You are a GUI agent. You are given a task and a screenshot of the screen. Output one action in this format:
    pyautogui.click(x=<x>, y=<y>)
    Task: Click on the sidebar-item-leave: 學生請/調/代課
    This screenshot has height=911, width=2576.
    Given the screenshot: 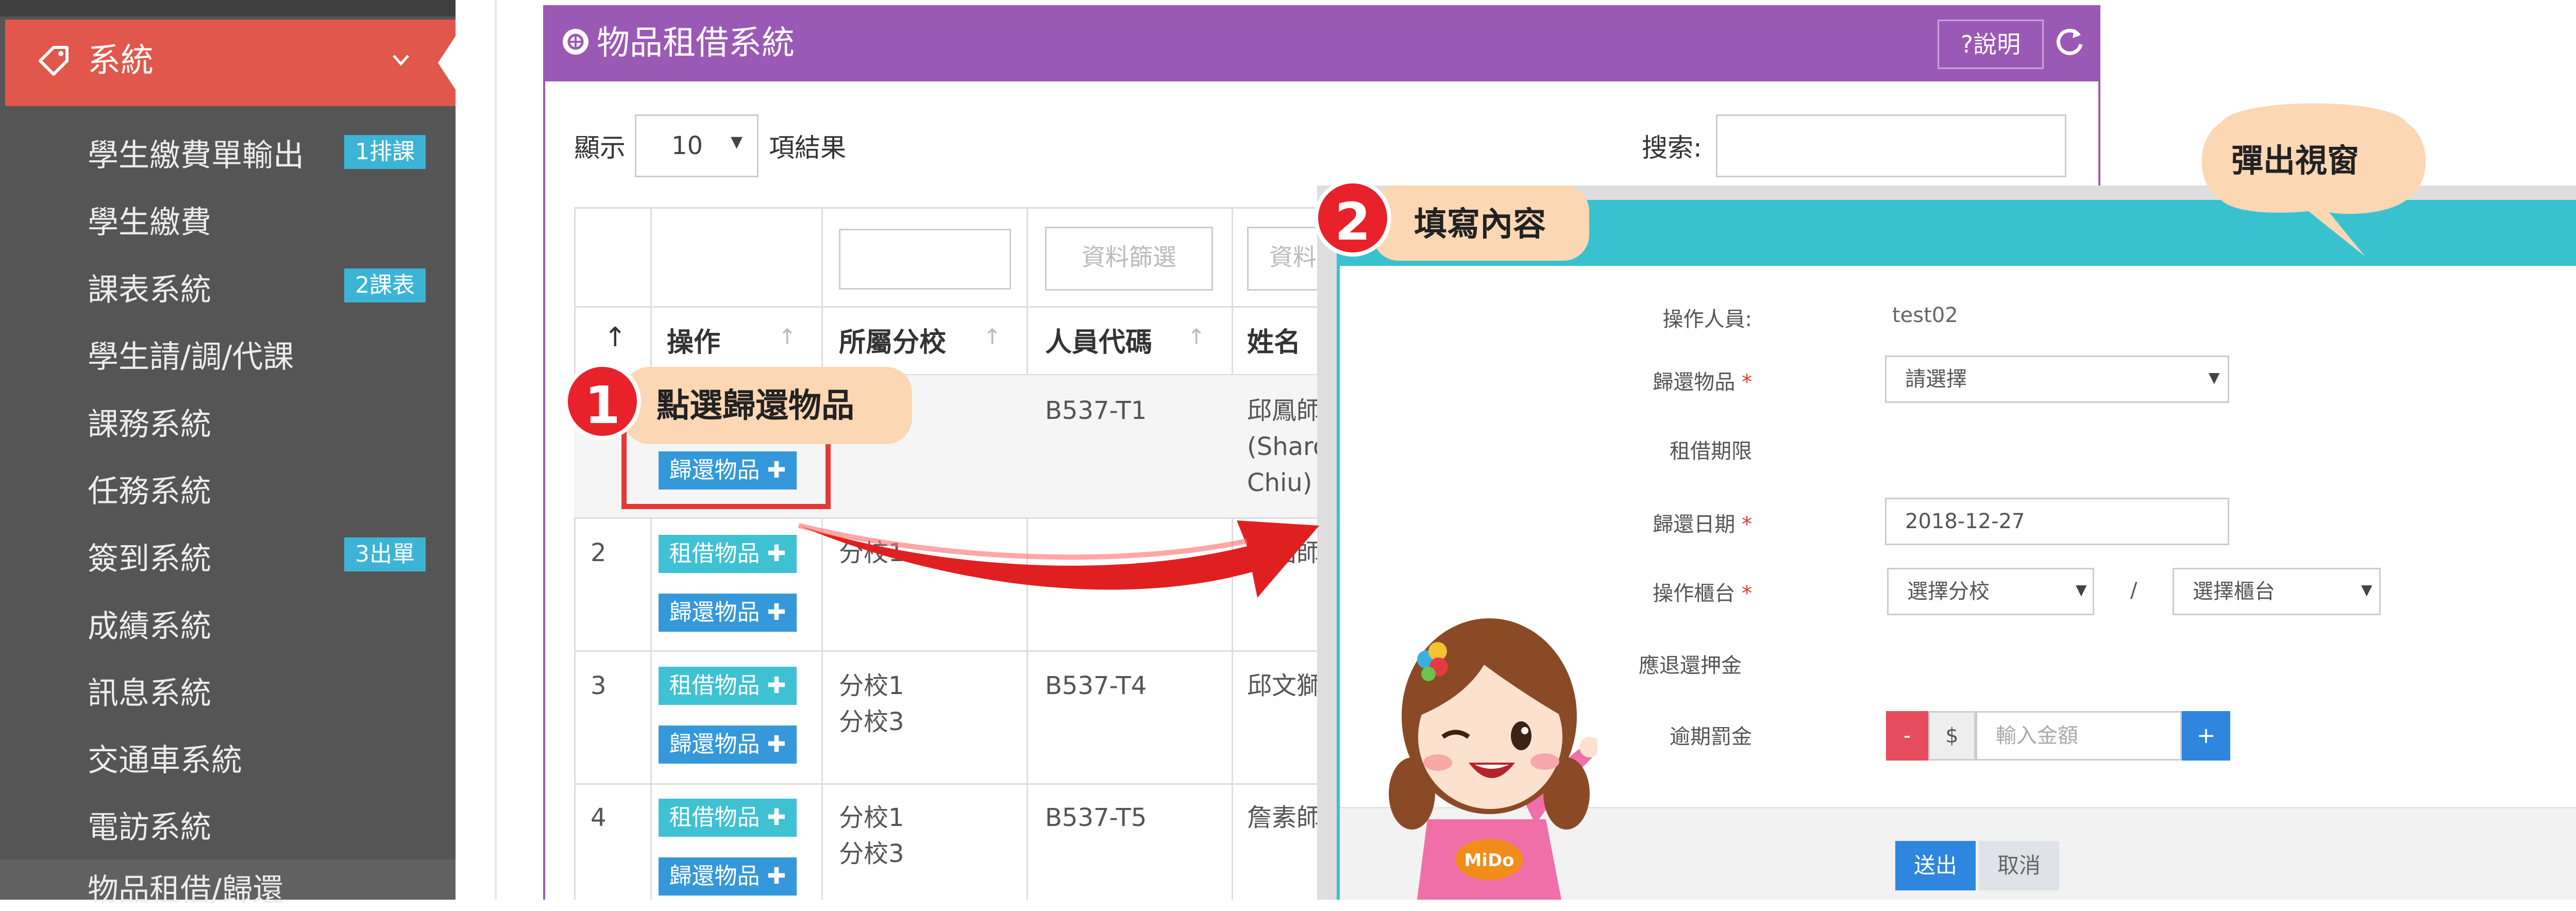 What is the action you would take?
    pyautogui.click(x=191, y=357)
    